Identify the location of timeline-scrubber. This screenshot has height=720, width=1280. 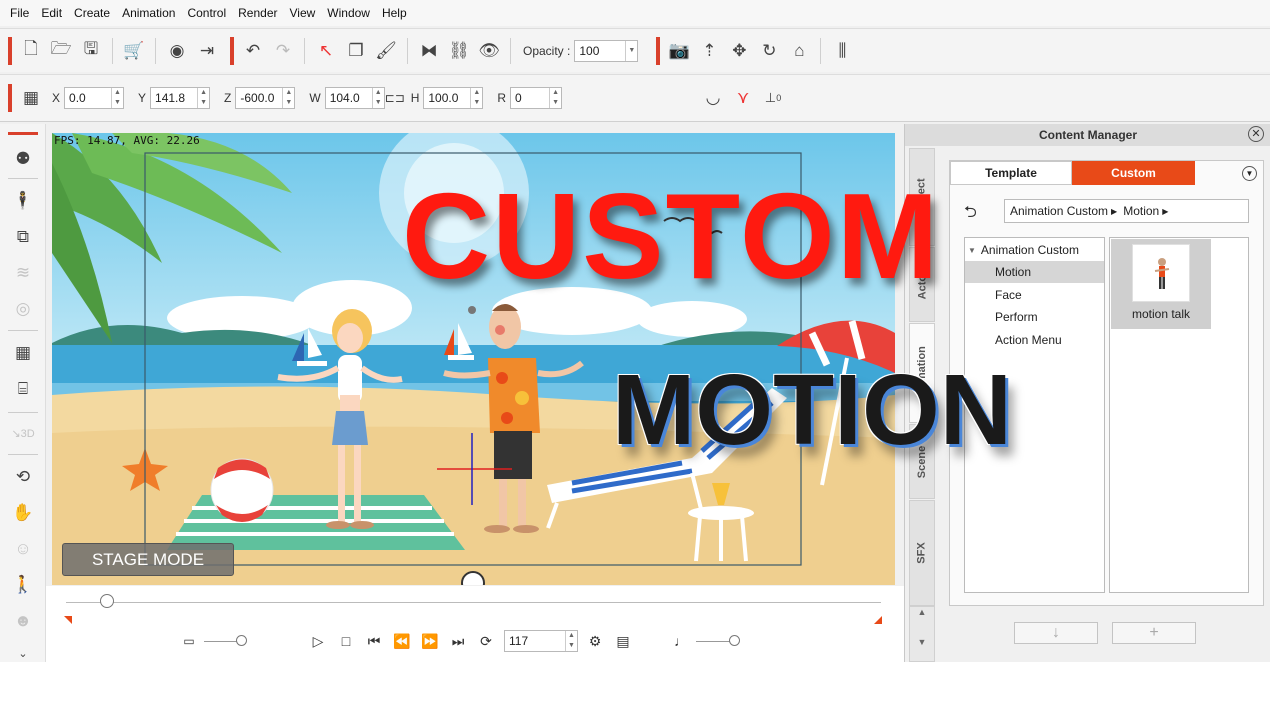
(473, 602).